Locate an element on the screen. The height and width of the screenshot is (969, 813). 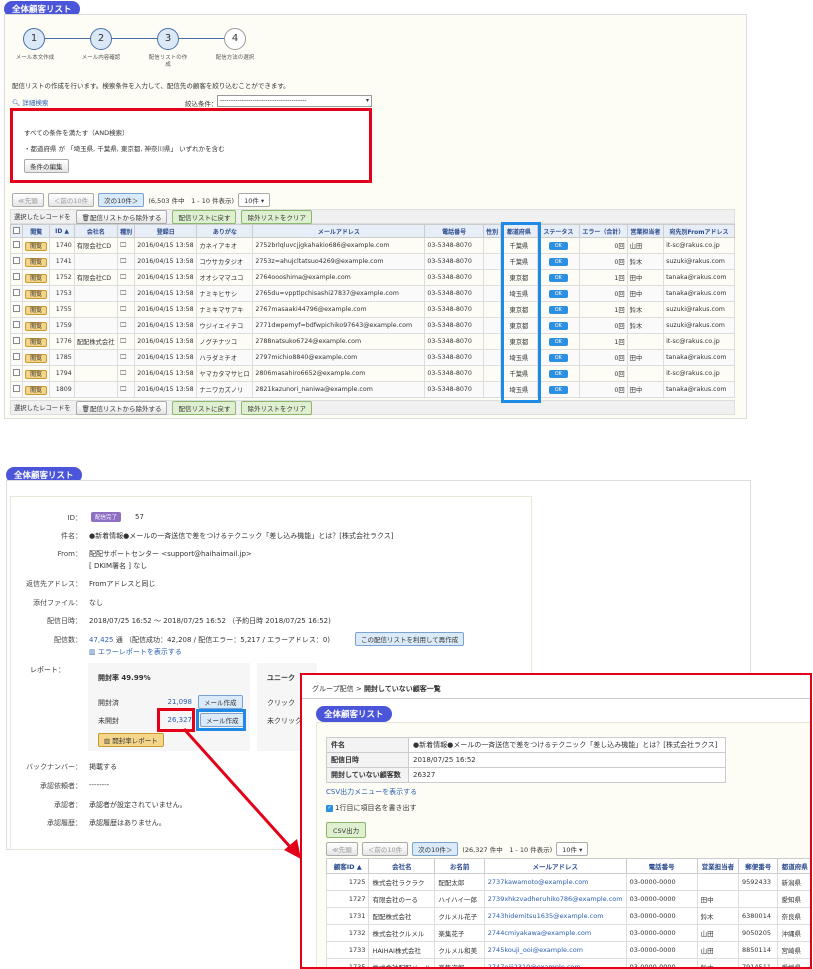
select-all-checkbox is located at coordinates (17, 230).